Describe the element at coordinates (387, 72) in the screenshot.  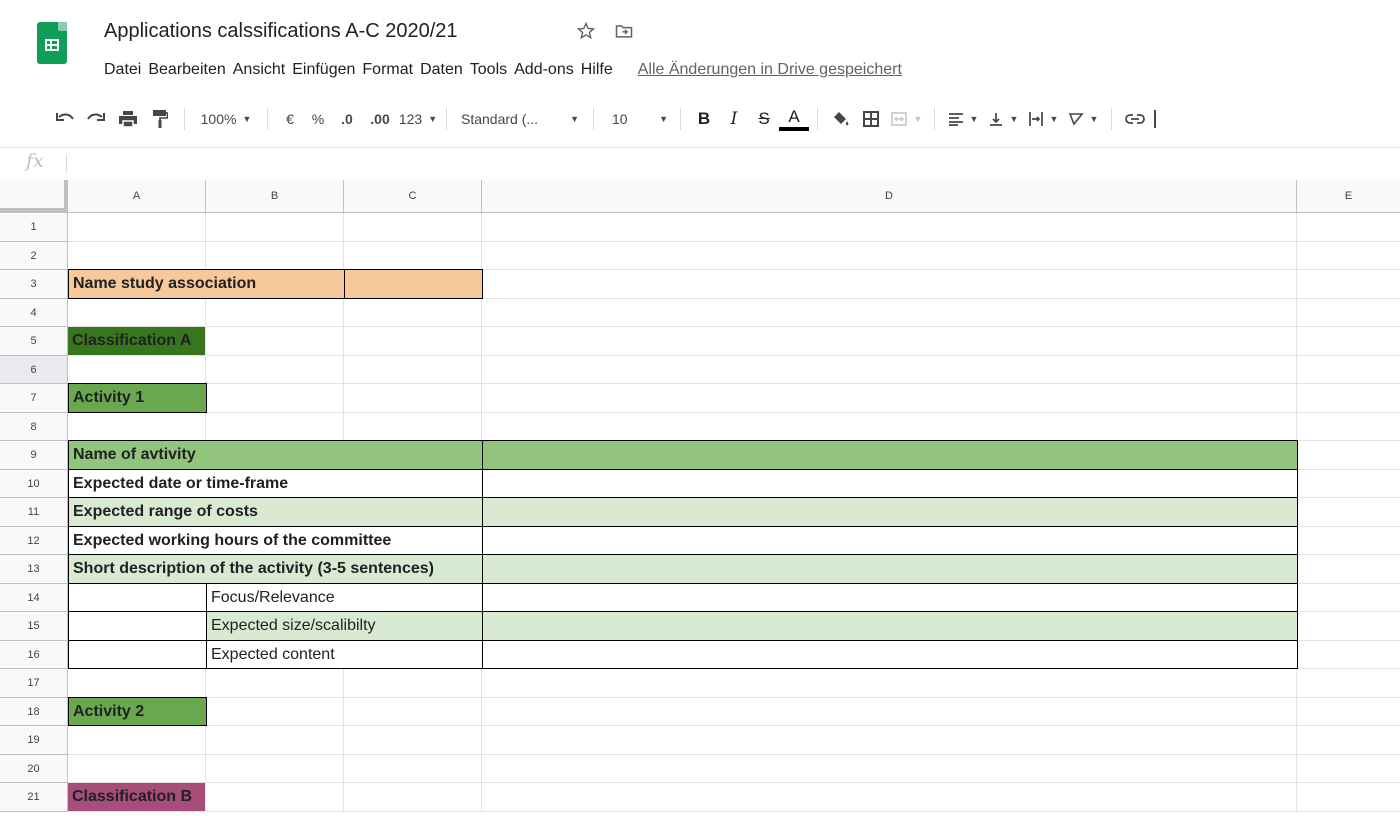
I see `menu-format: Format` at that location.